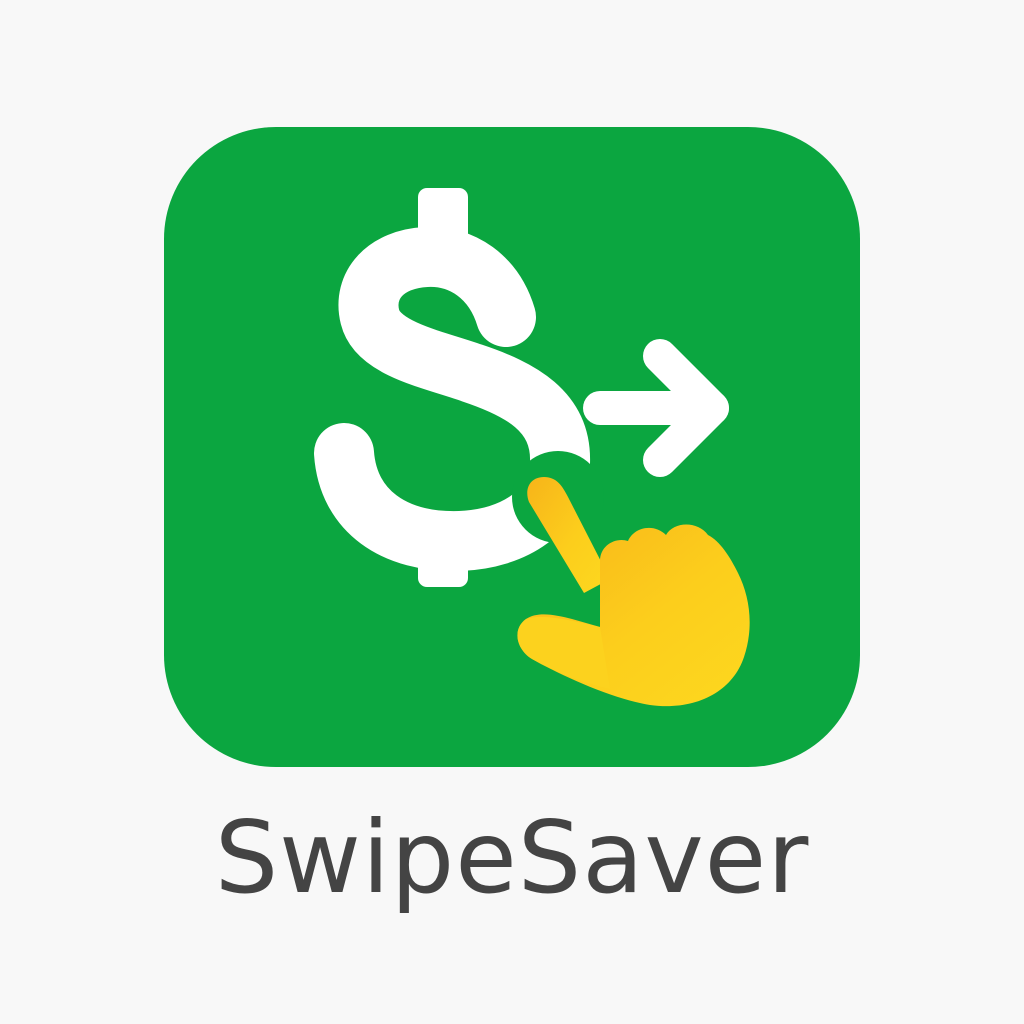 Image resolution: width=1024 pixels, height=1024 pixels. What do you see at coordinates (631, 579) in the screenshot?
I see `pointing-hand-icon` at bounding box center [631, 579].